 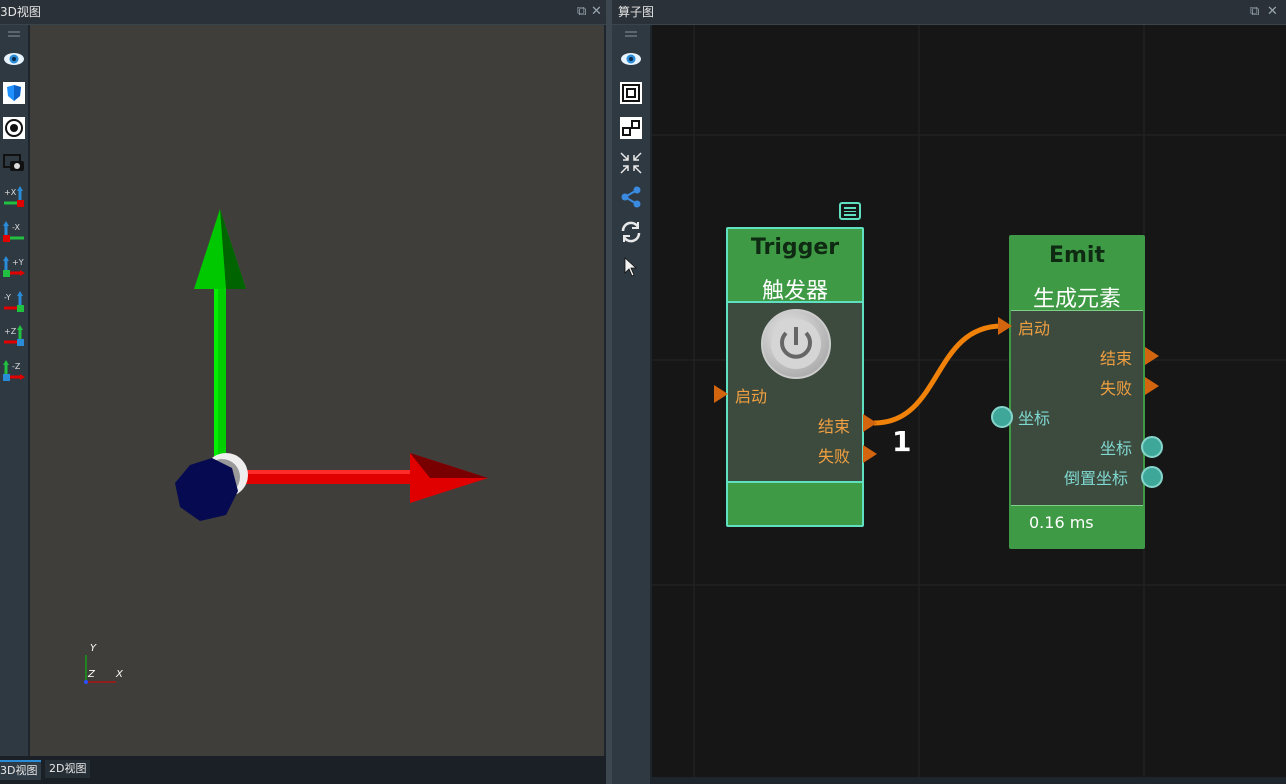 What do you see at coordinates (91, 674) in the screenshot?
I see `triad-z-label: Z` at bounding box center [91, 674].